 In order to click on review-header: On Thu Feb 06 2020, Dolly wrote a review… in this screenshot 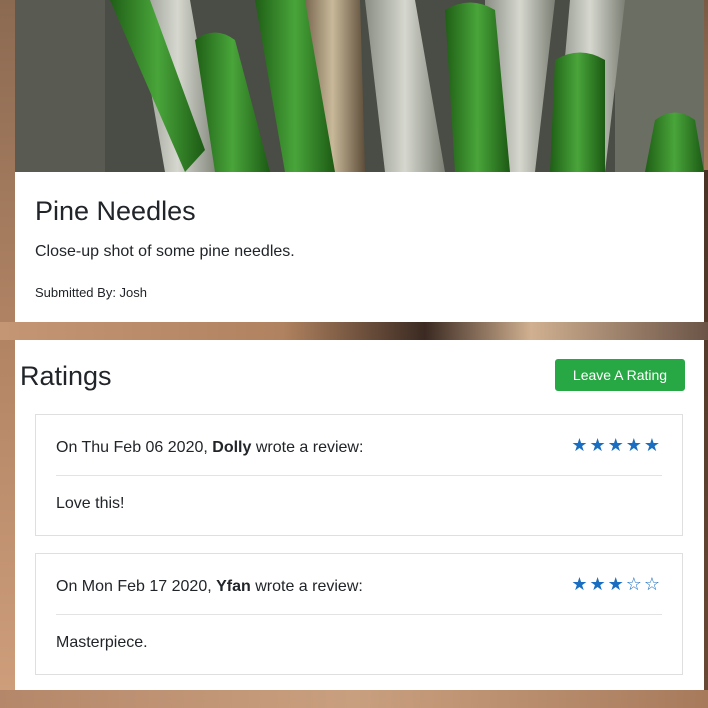, I will do `click(209, 448)`.